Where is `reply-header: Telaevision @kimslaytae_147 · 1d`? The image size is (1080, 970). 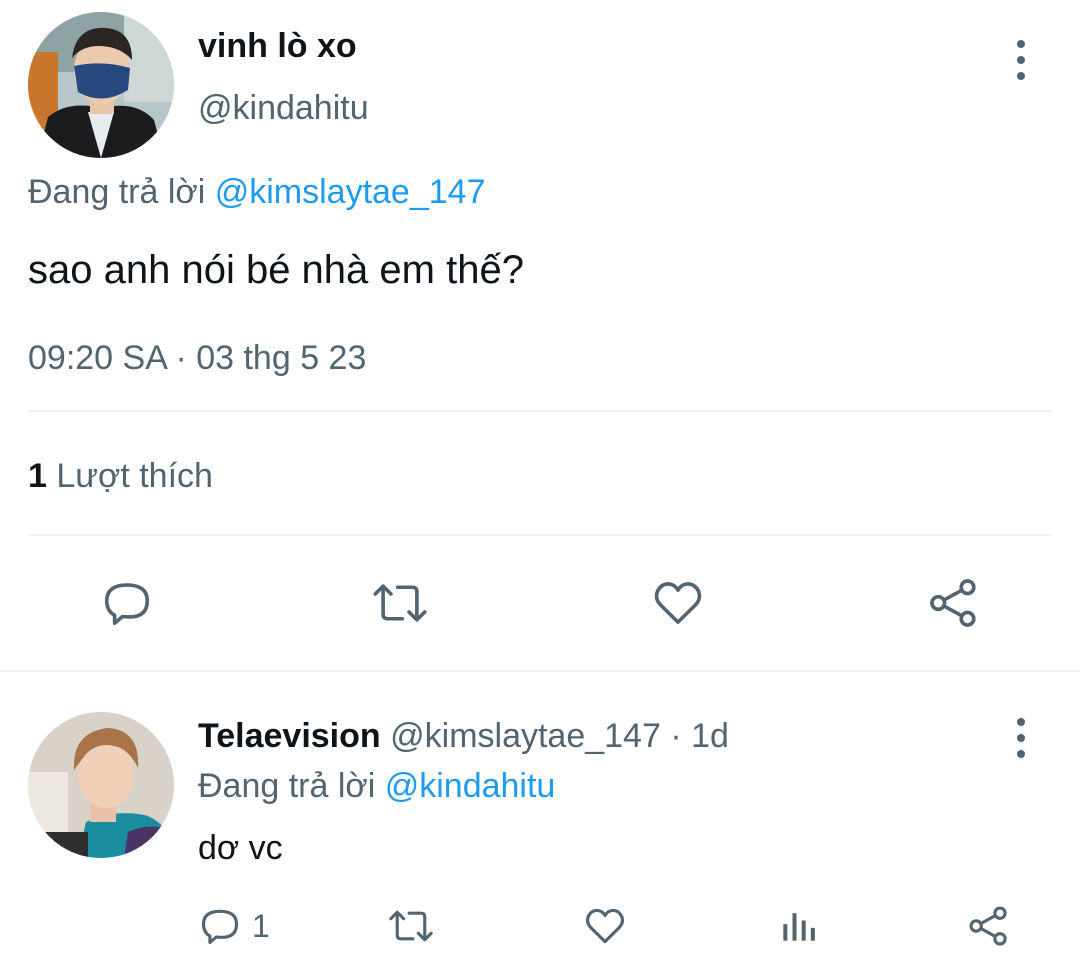
reply-header: Telaevision @kimslaytae_147 · 1d is located at coordinates (463, 736).